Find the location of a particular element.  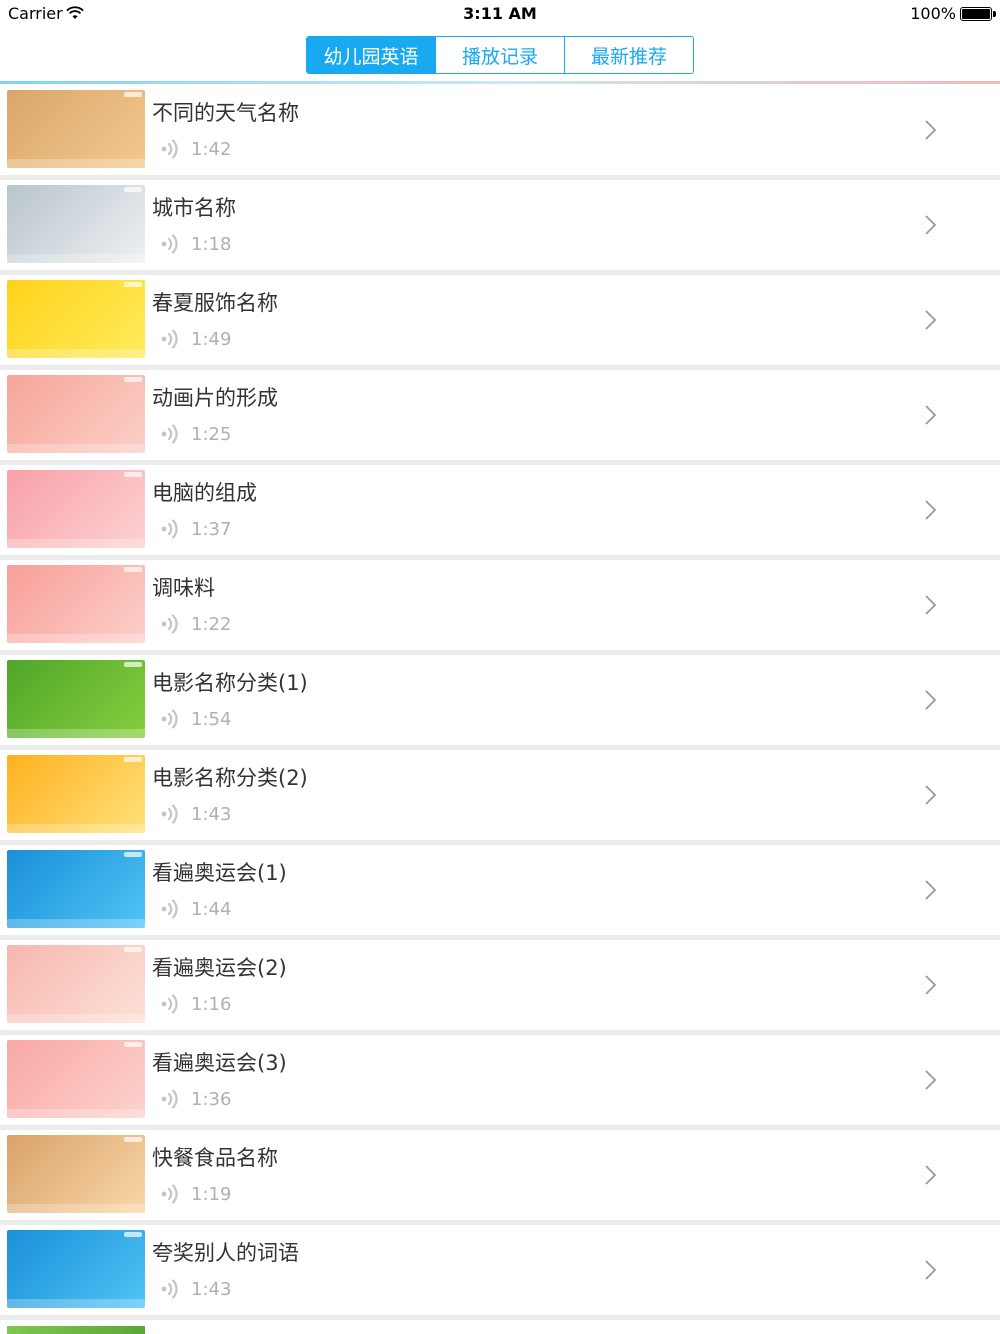

list-item: 看遍奥运会(2) 1:16 is located at coordinates (500, 987).